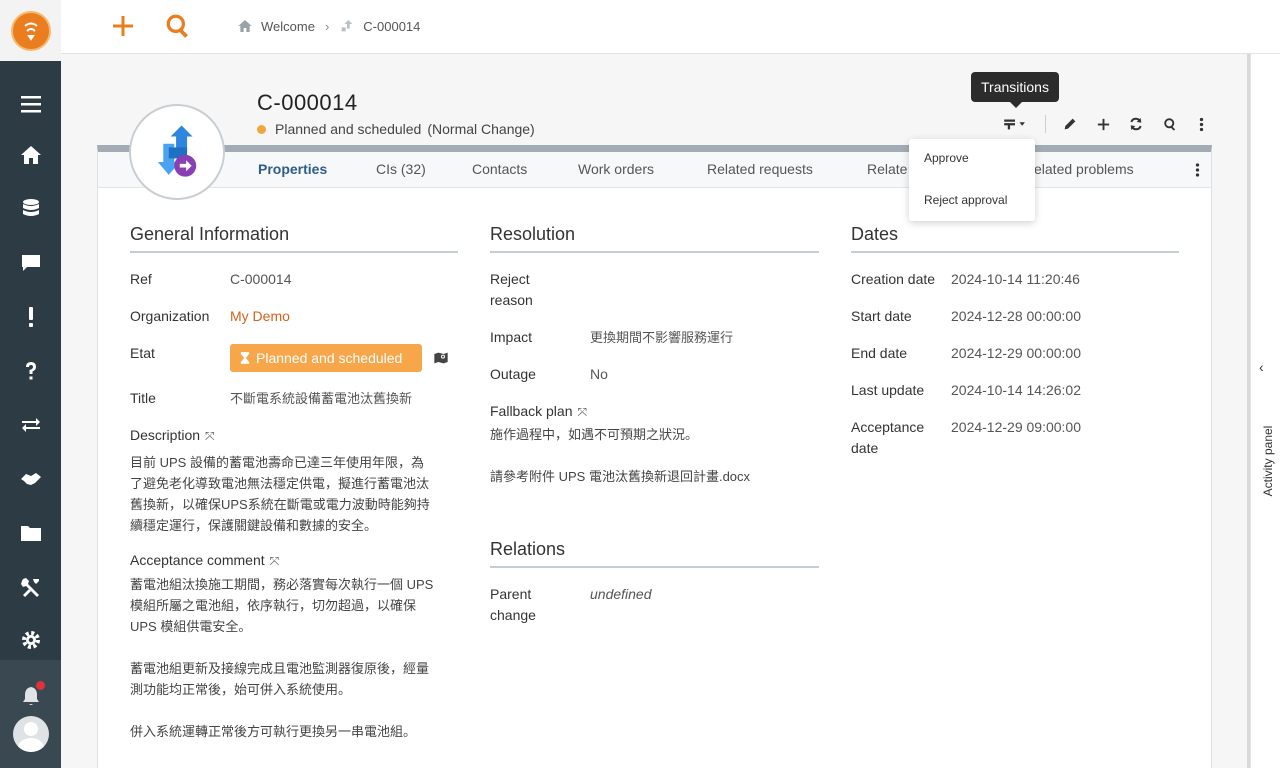 This screenshot has width=1280, height=768. Describe the element at coordinates (441, 360) in the screenshot. I see `lifecycle-map-icon` at that location.